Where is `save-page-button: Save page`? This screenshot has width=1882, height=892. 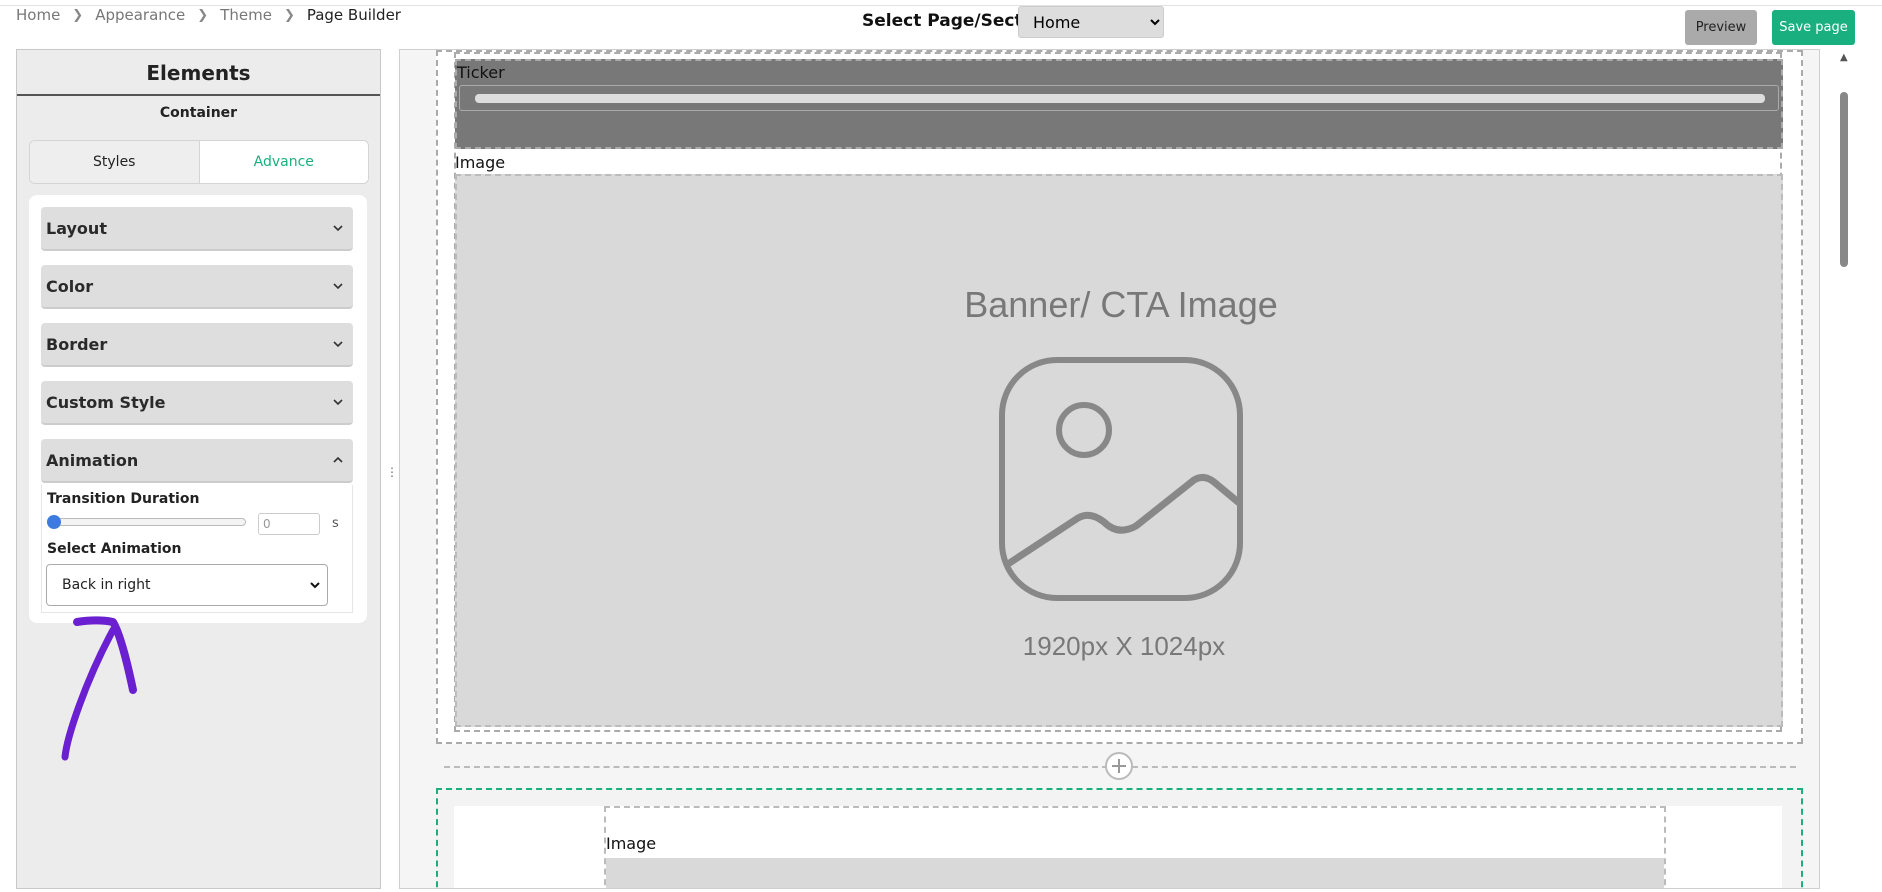 save-page-button: Save page is located at coordinates (1813, 27).